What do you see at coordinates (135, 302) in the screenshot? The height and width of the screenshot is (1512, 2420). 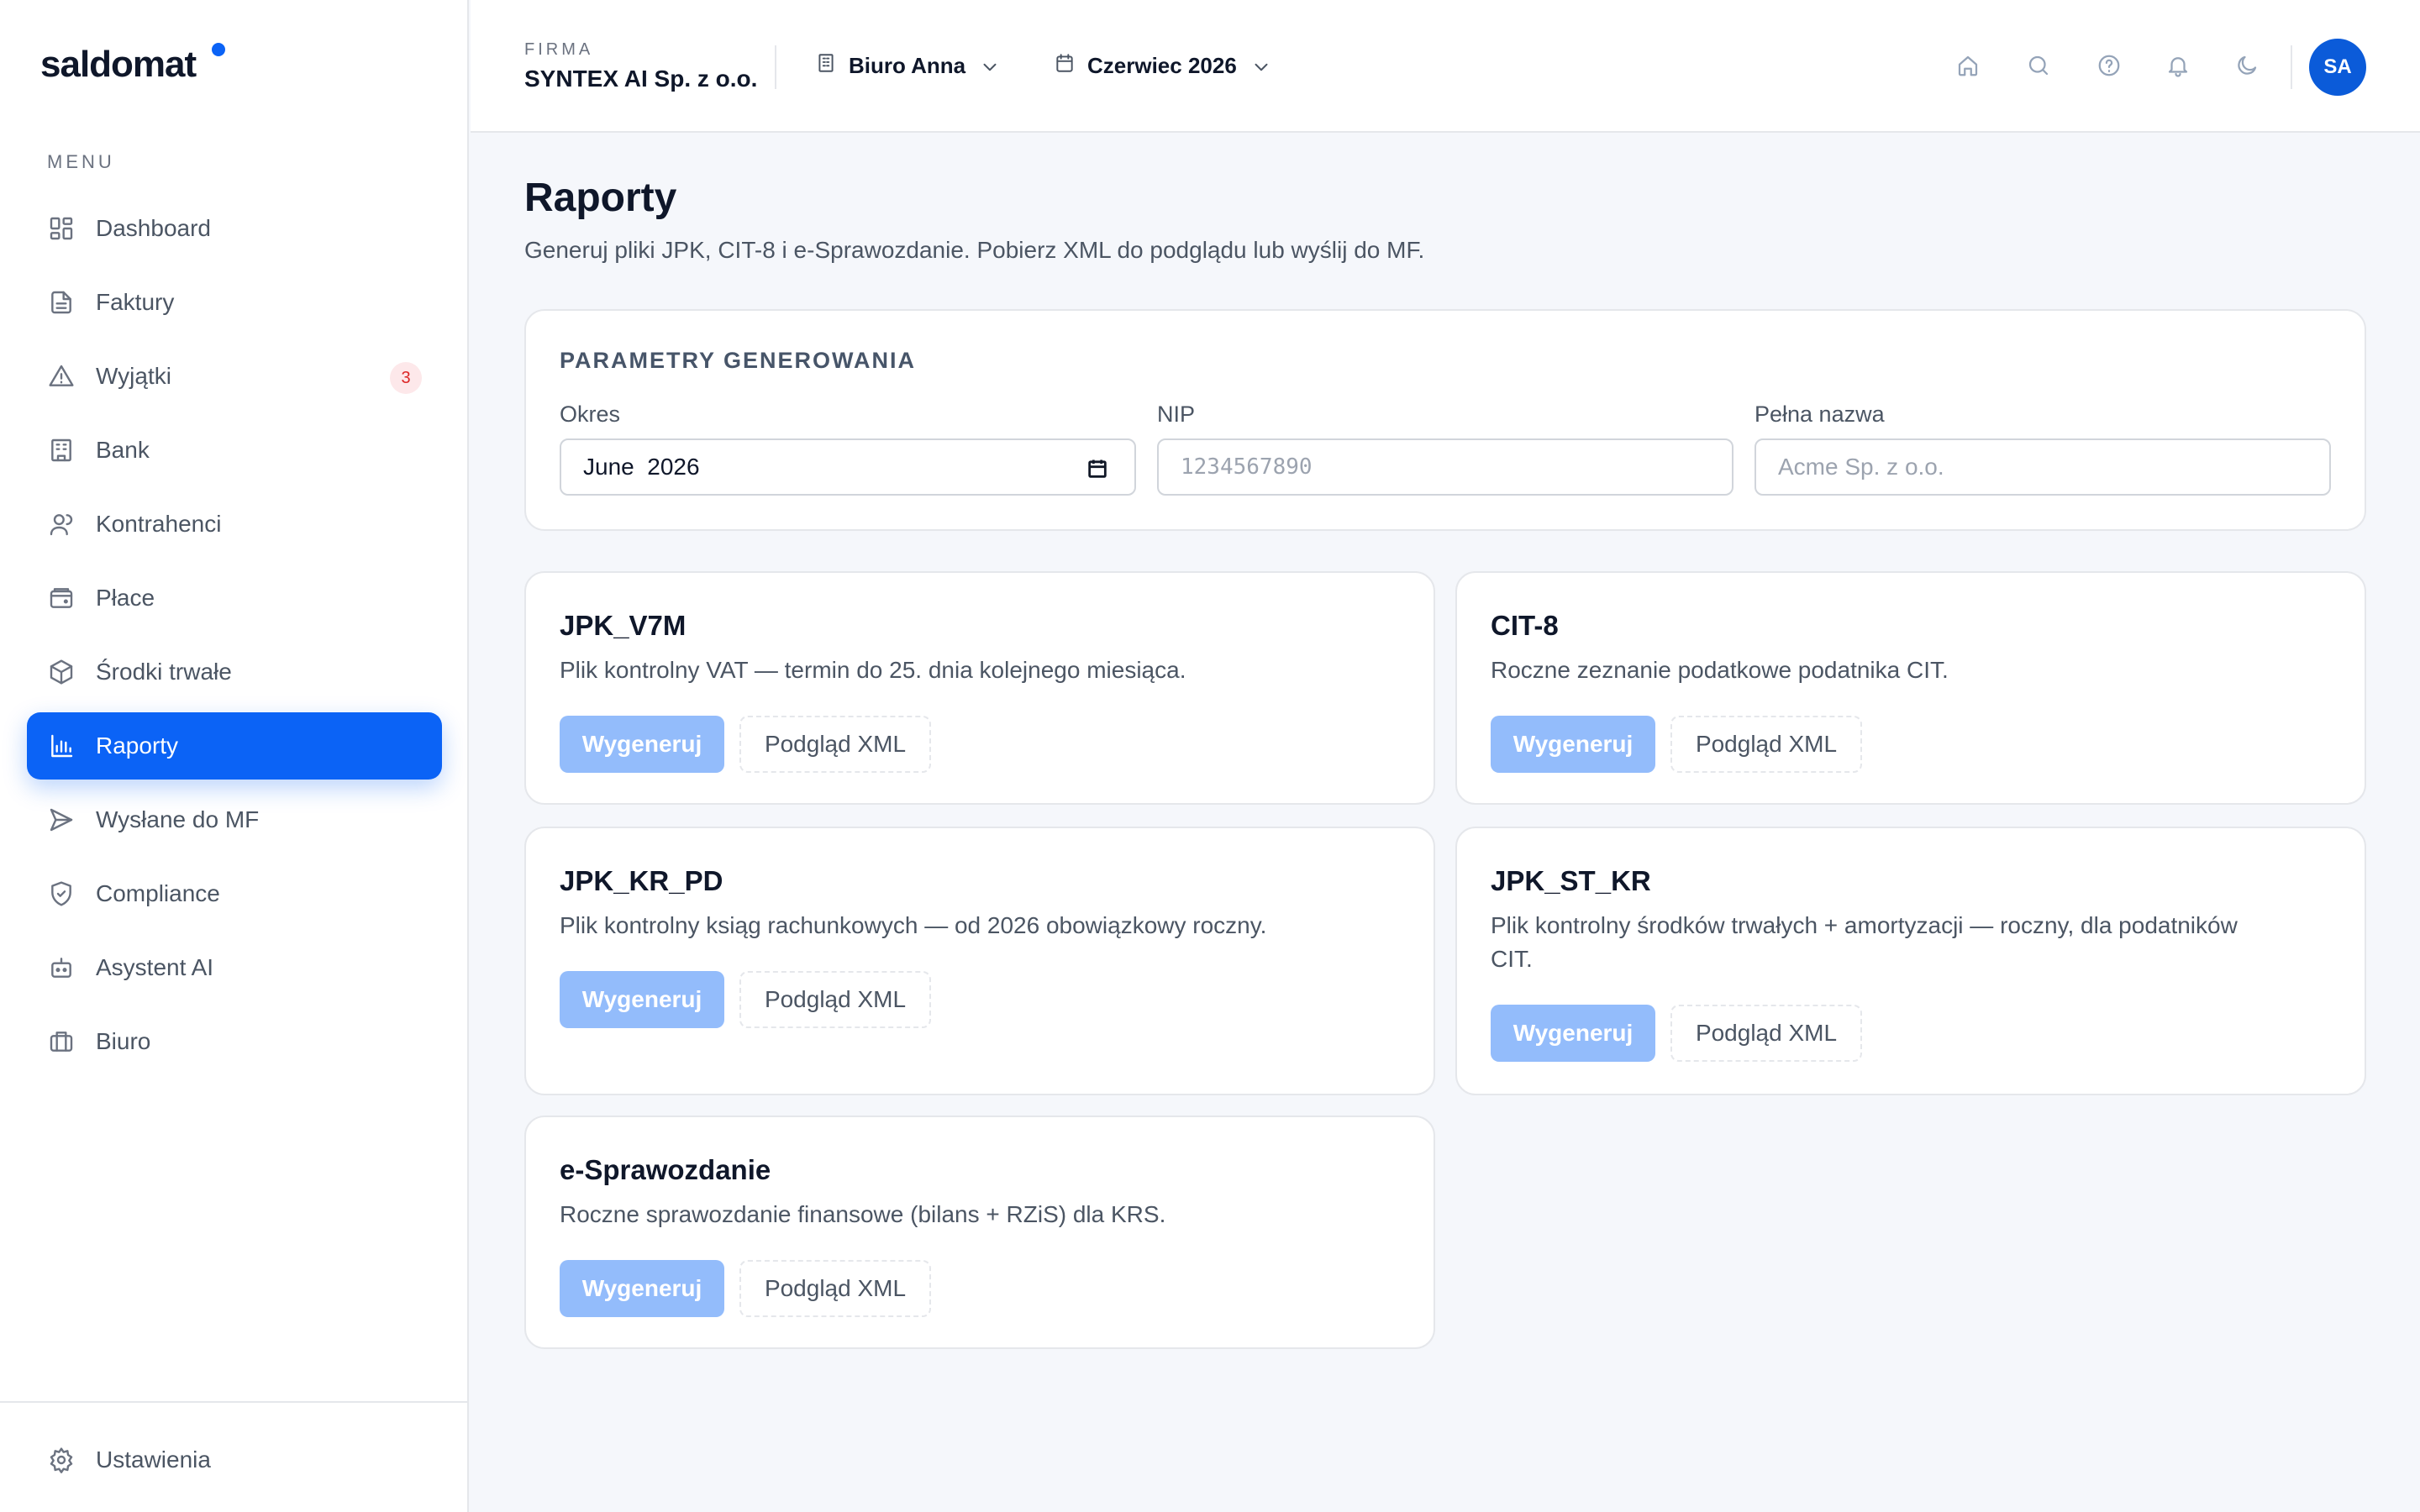 I see `sidebar-item-label: Faktury` at bounding box center [135, 302].